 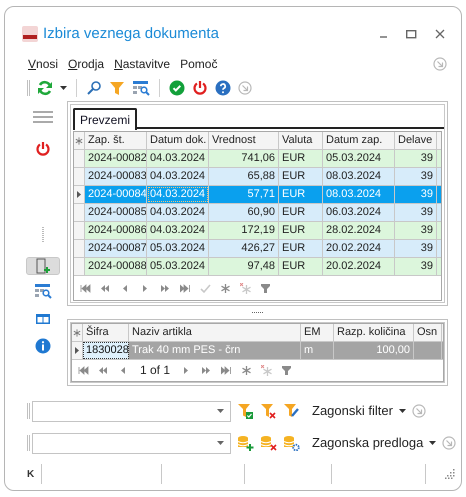 What do you see at coordinates (31, 475) in the screenshot?
I see `status-label: K` at bounding box center [31, 475].